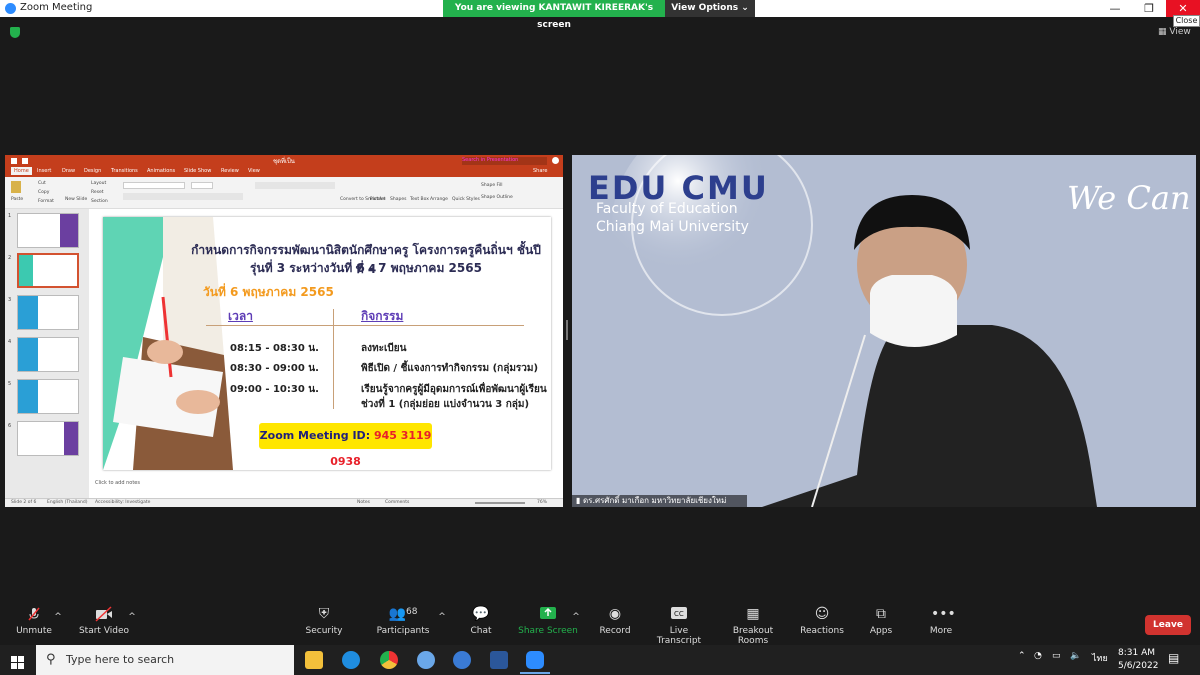 The image size is (1200, 675). I want to click on zoom-taskbar-icon, so click(535, 660).